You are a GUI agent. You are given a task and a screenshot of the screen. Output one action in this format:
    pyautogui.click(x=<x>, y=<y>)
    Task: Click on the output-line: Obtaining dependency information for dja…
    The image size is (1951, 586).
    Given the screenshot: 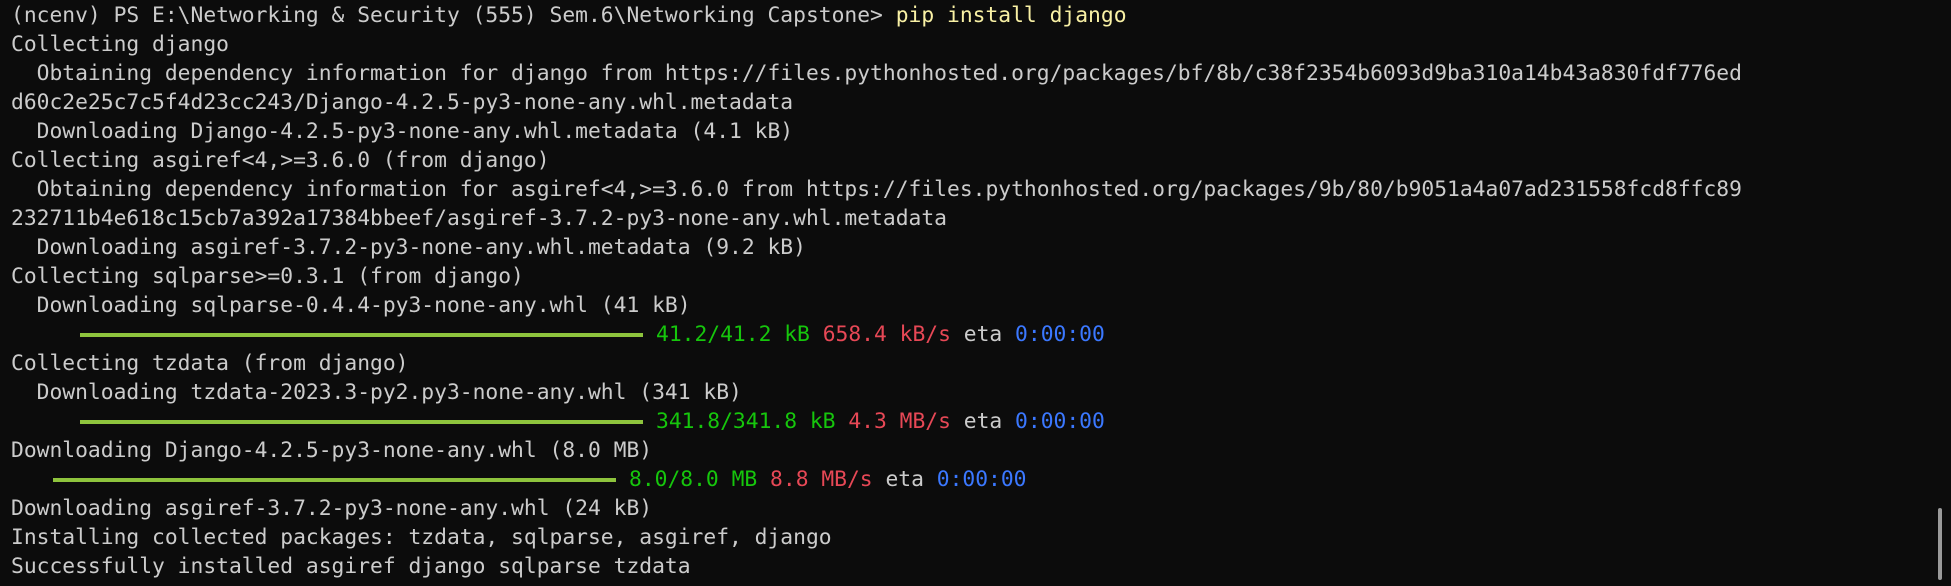 What is the action you would take?
    pyautogui.click(x=876, y=73)
    